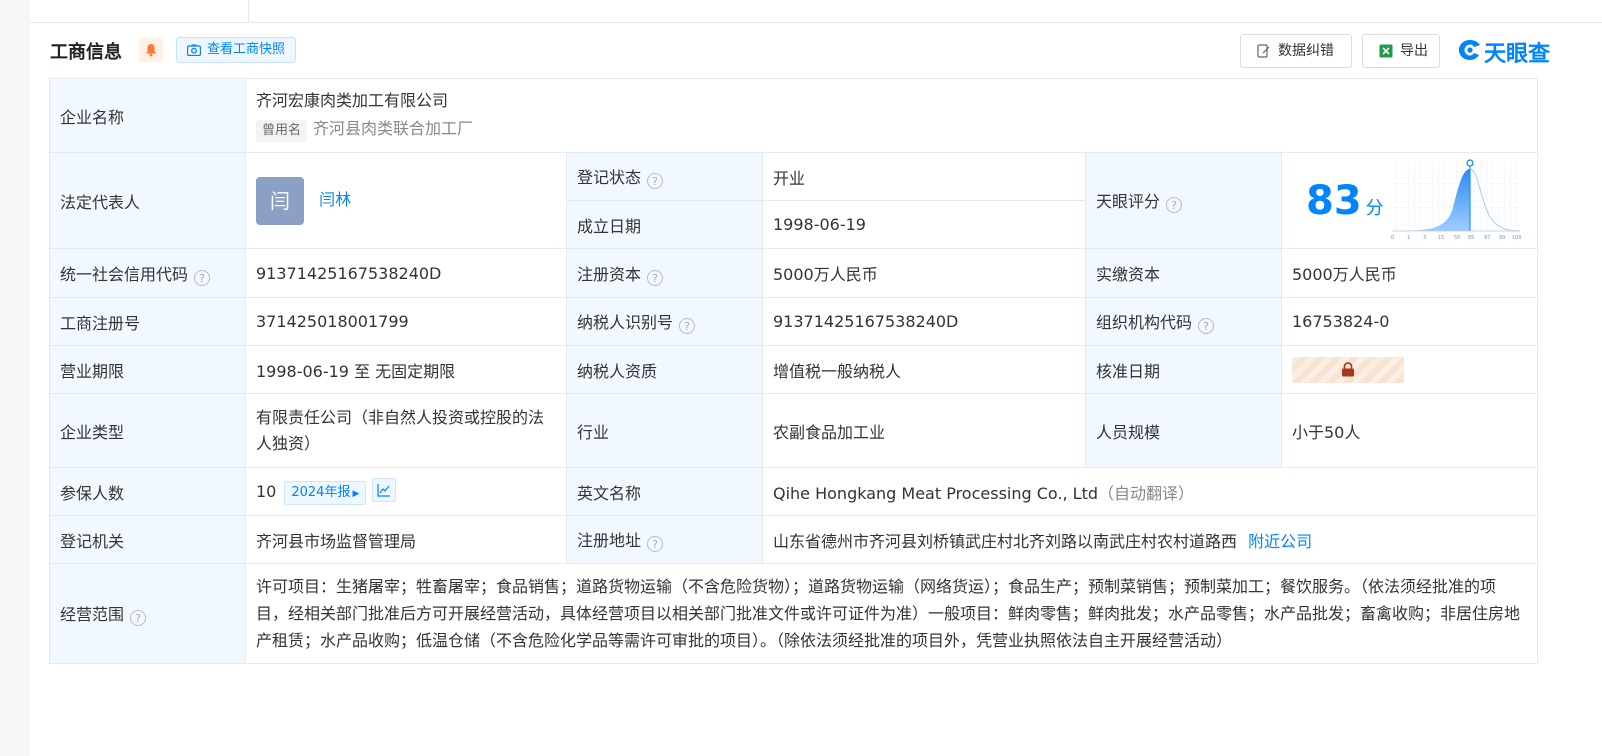 This screenshot has width=1602, height=756. I want to click on label-company-name: 企业名称, so click(147, 115).